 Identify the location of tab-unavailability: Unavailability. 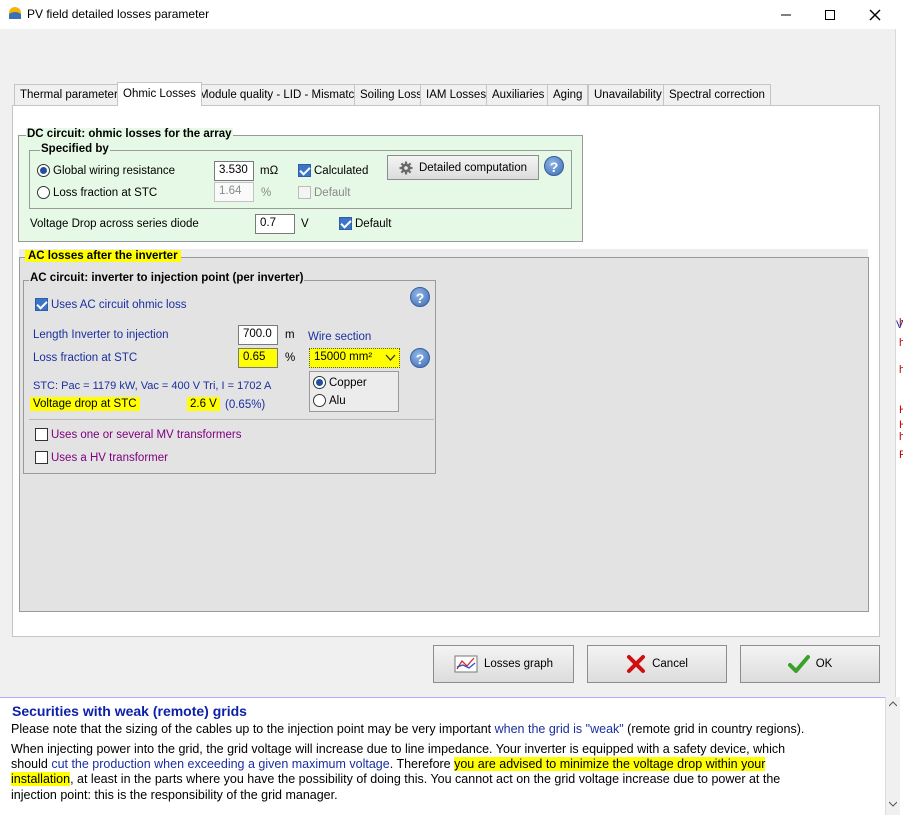
(628, 94).